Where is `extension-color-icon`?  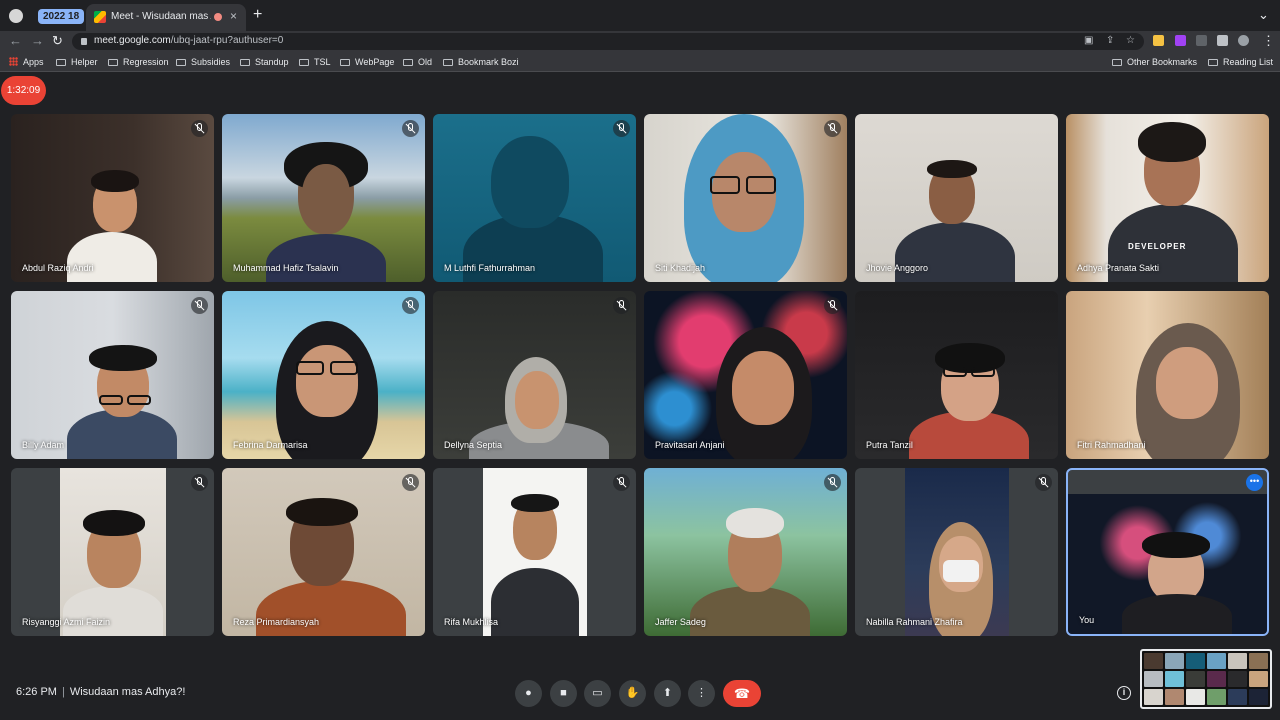 extension-color-icon is located at coordinates (1180, 40).